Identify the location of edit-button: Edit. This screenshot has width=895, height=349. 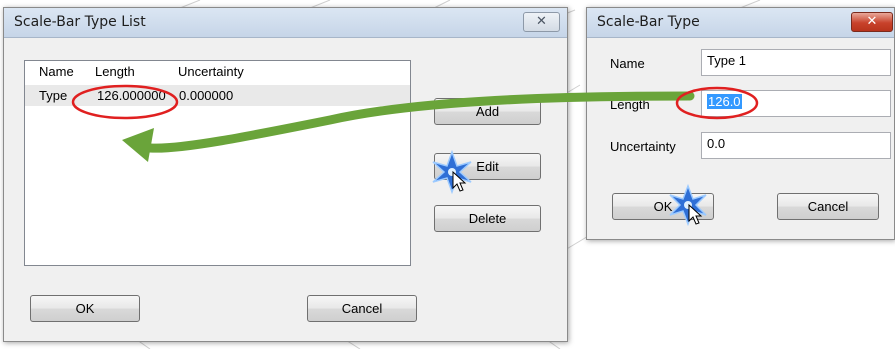
(487, 166).